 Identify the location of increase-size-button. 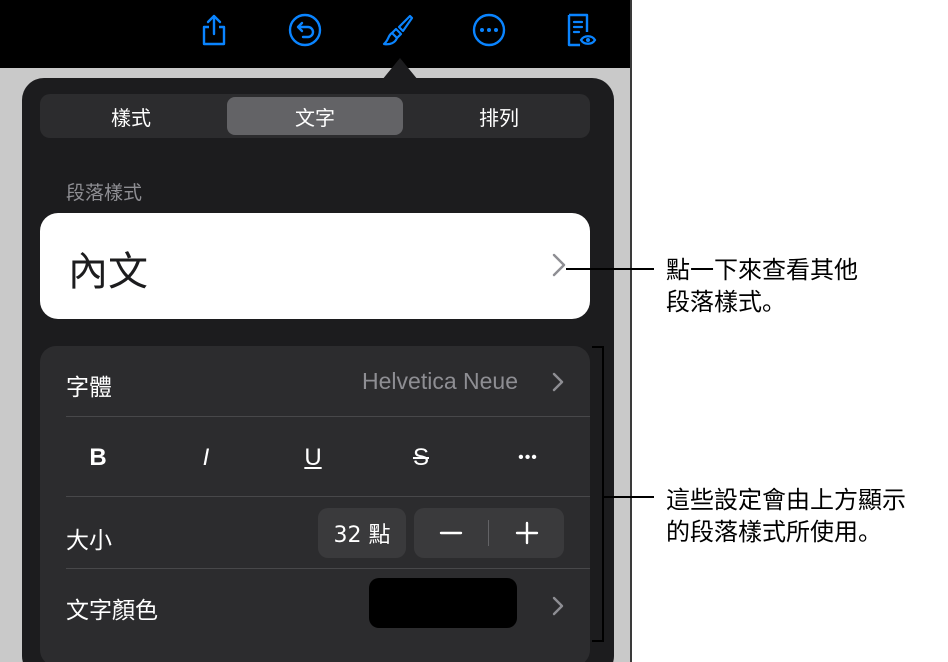
(527, 533).